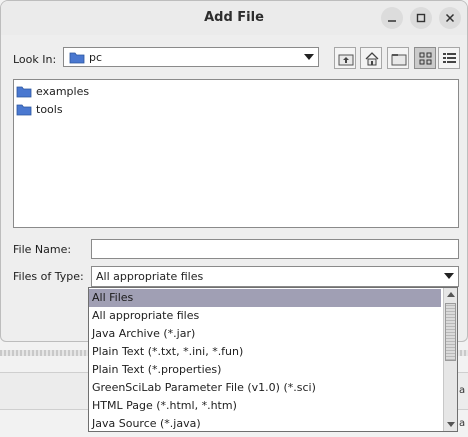 The width and height of the screenshot is (468, 437). What do you see at coordinates (265, 316) in the screenshot?
I see `dropdown-option: All appropriate files` at bounding box center [265, 316].